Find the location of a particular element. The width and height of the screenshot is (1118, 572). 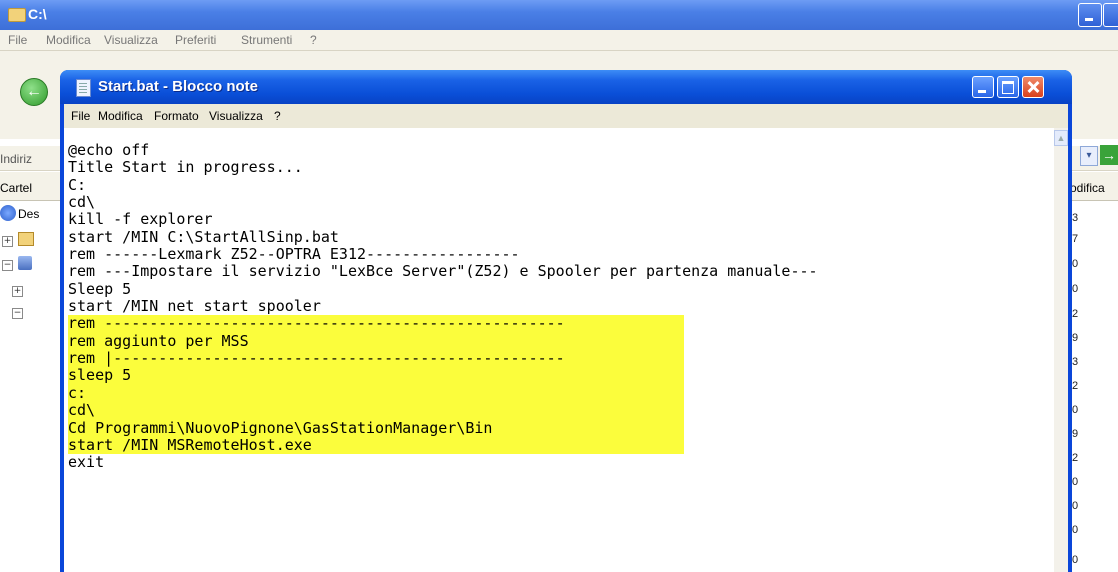

scroll-up-icon: ▲ is located at coordinates (1061, 138).